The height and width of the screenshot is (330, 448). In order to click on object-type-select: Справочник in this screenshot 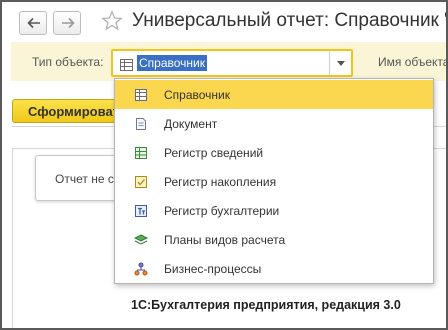, I will do `click(232, 63)`.